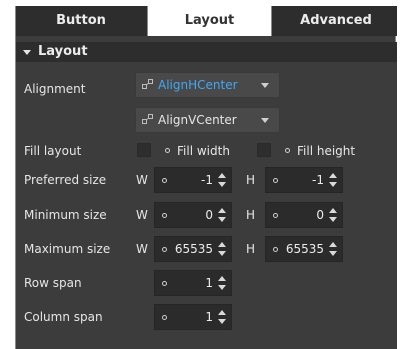 The height and width of the screenshot is (349, 400). I want to click on fill-height-option: Fill height, so click(320, 151).